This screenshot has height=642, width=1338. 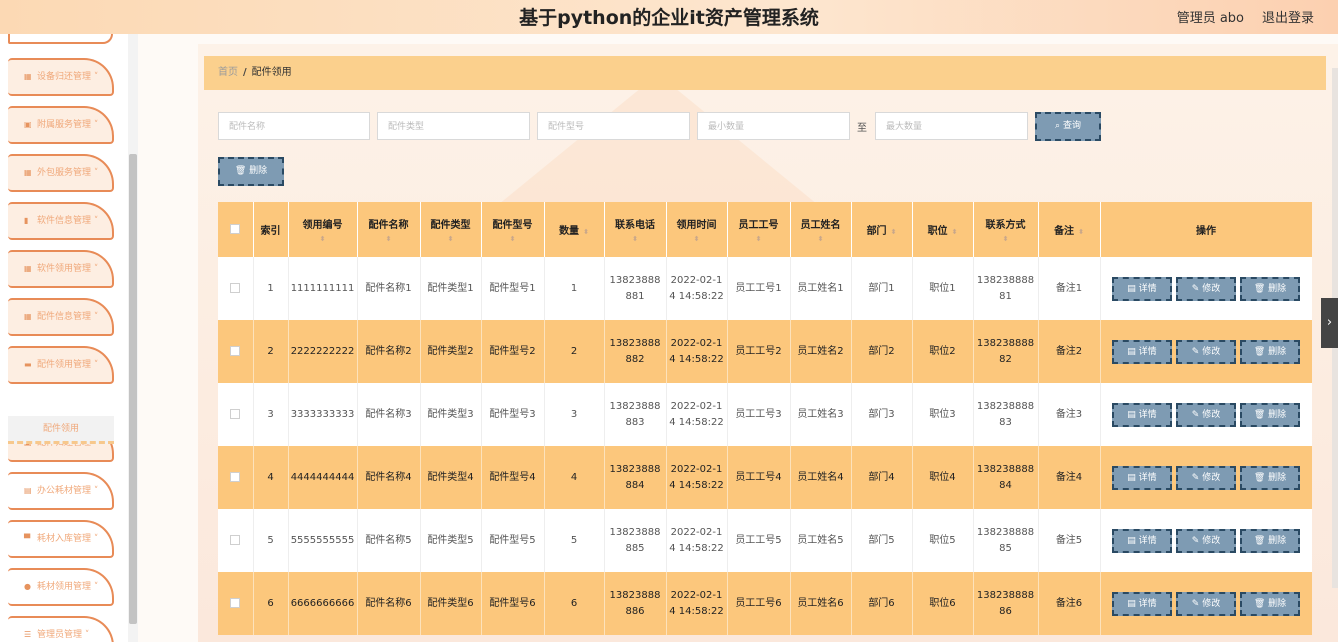 I want to click on part-type-input: 配件类型, so click(x=453, y=126).